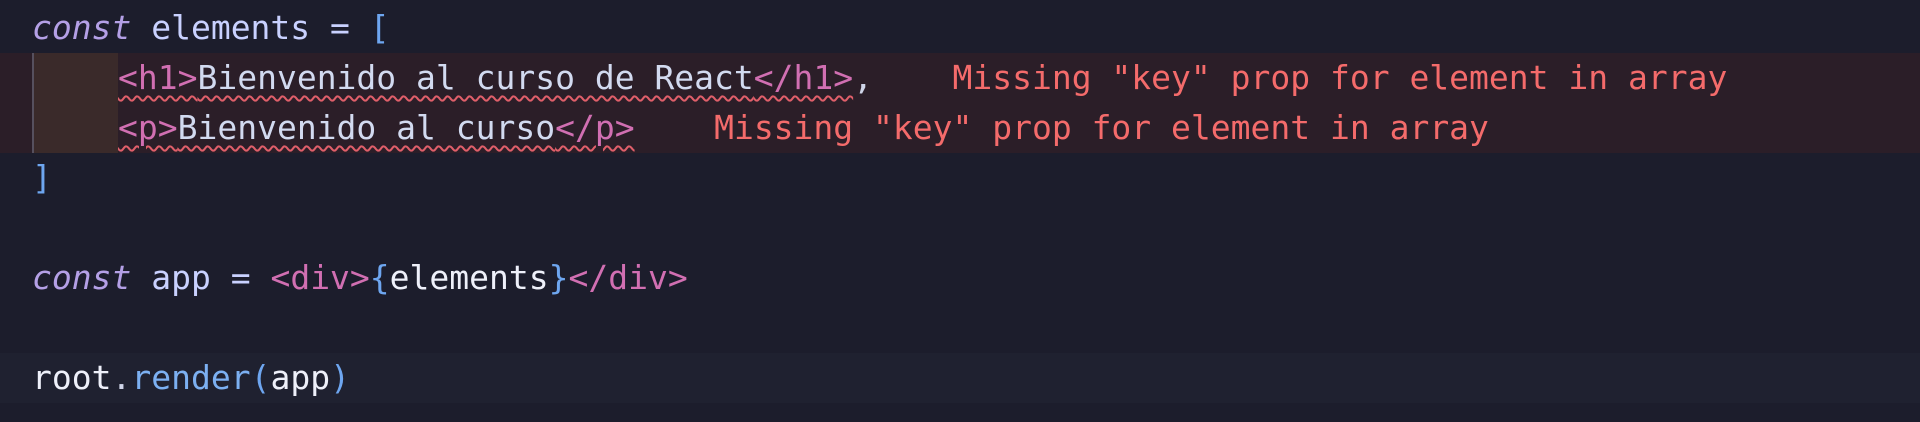  I want to click on jsx-tag-close: </div>, so click(628, 277).